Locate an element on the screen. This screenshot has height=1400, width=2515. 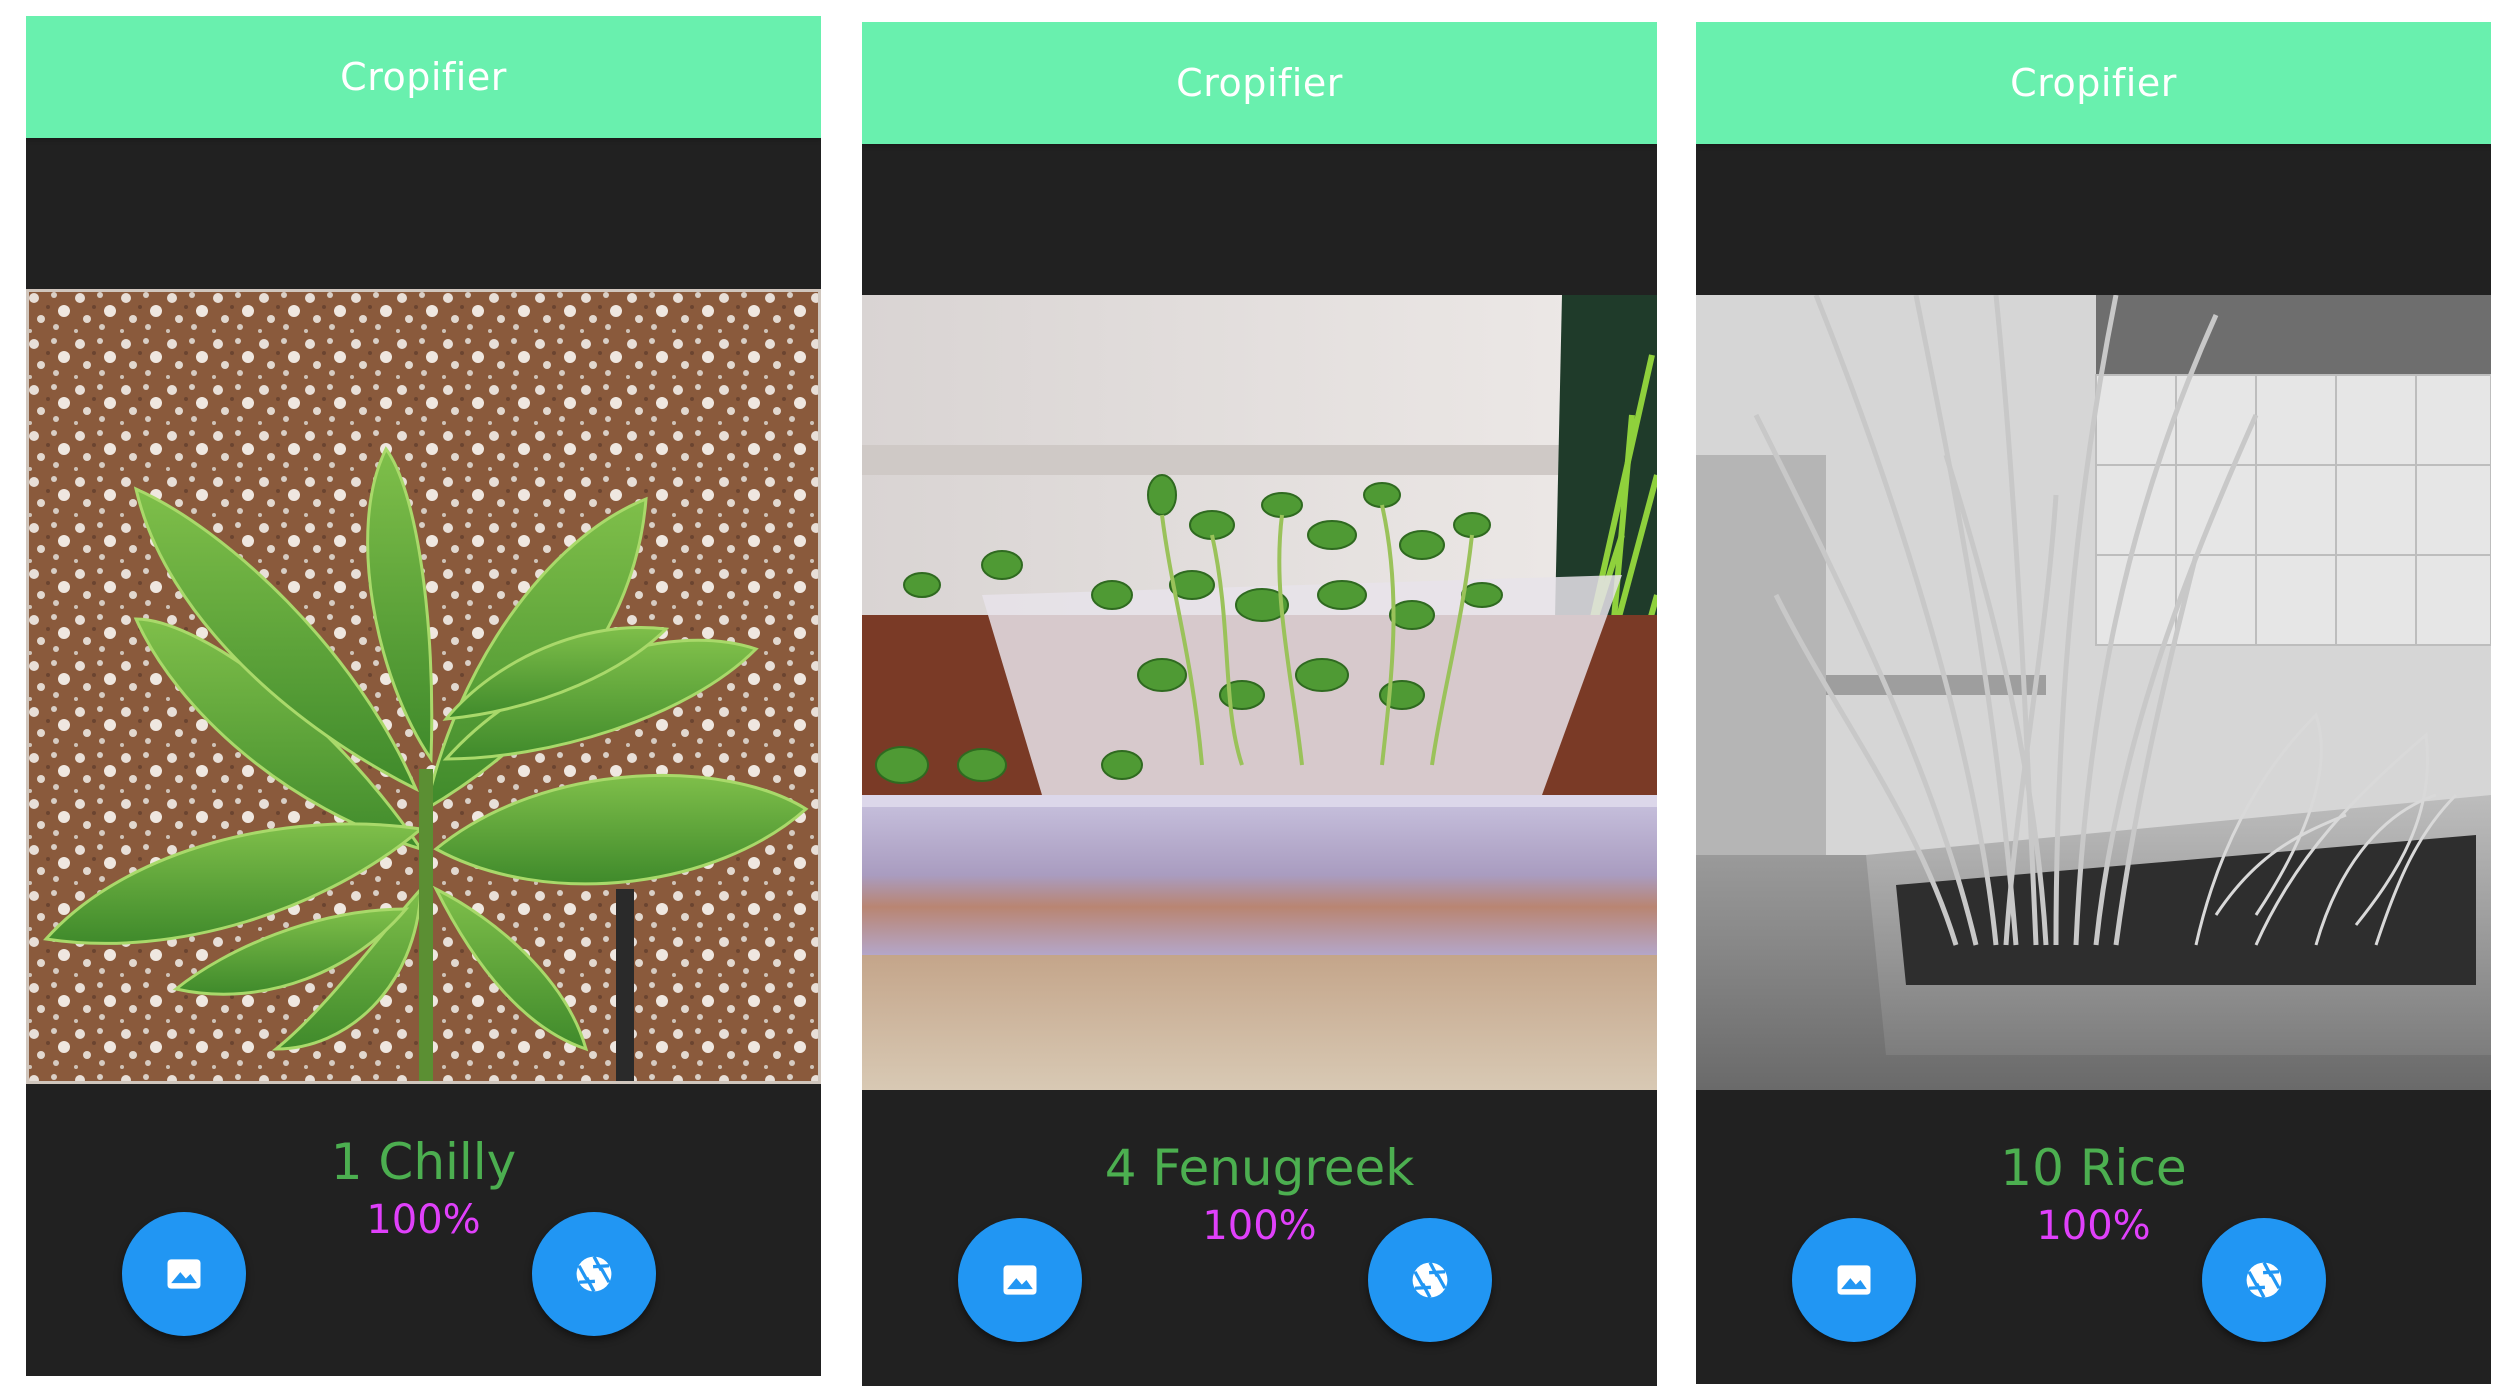
prediction-label: 1 Chilly is located at coordinates (423, 1162).